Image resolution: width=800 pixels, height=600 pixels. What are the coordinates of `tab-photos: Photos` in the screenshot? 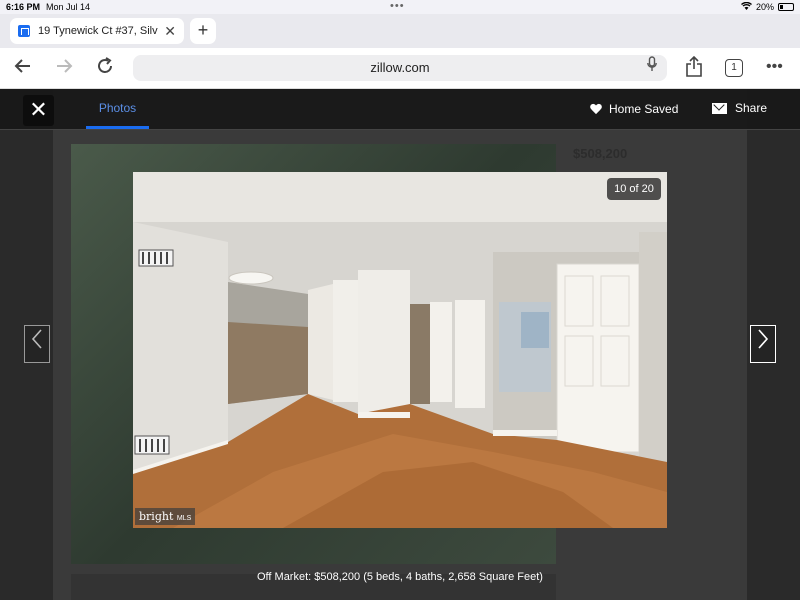 It's located at (117, 115).